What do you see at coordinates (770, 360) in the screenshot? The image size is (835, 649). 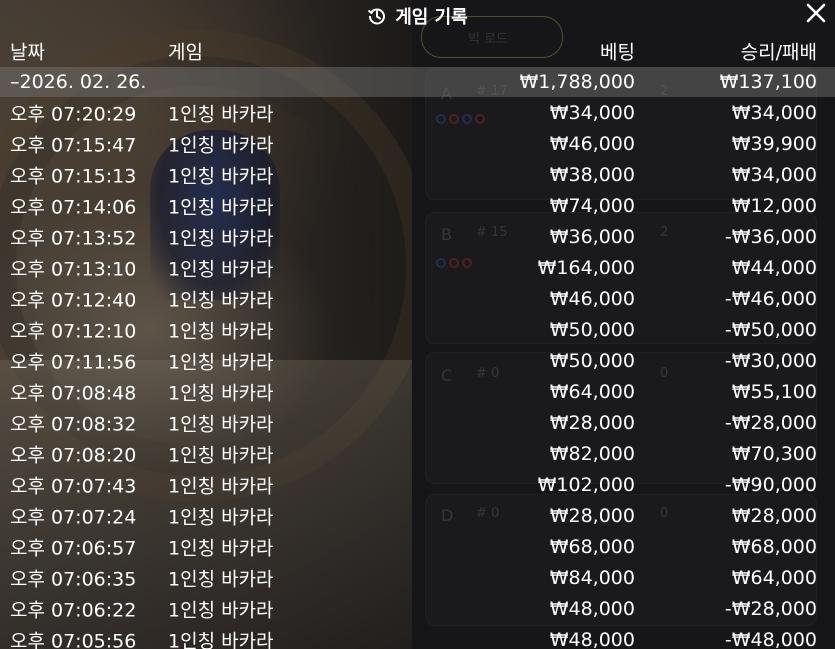 I see `row-result: -₩30,000` at bounding box center [770, 360].